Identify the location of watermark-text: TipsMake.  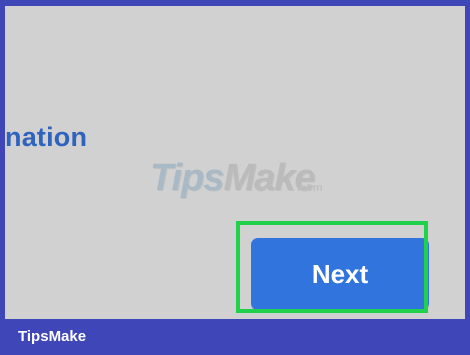
(233, 178).